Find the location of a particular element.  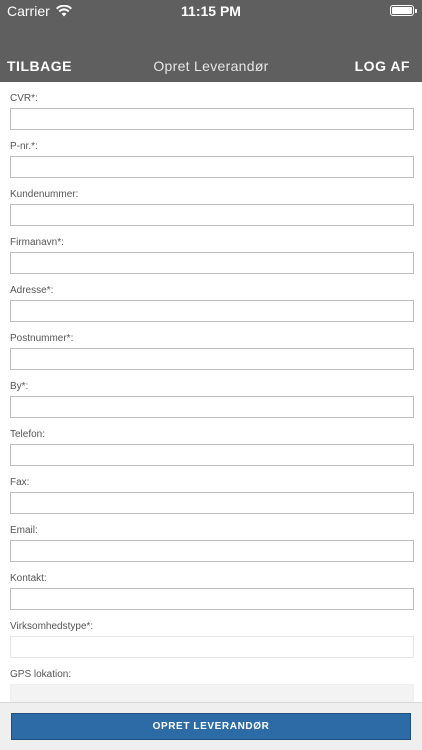

field-label-postnummer: Postnummer*: is located at coordinates (42, 338).